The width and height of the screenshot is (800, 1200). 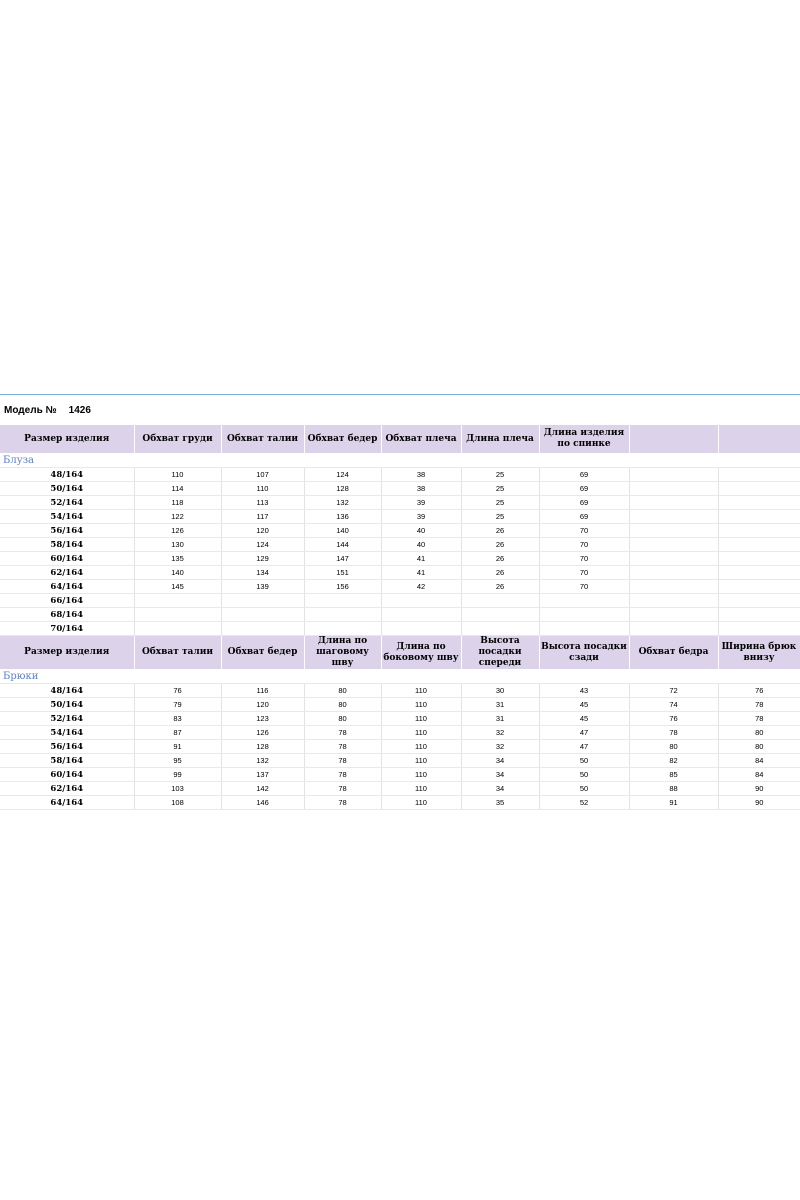 What do you see at coordinates (759, 653) in the screenshot?
I see `column-header: Ширина брюк внизу` at bounding box center [759, 653].